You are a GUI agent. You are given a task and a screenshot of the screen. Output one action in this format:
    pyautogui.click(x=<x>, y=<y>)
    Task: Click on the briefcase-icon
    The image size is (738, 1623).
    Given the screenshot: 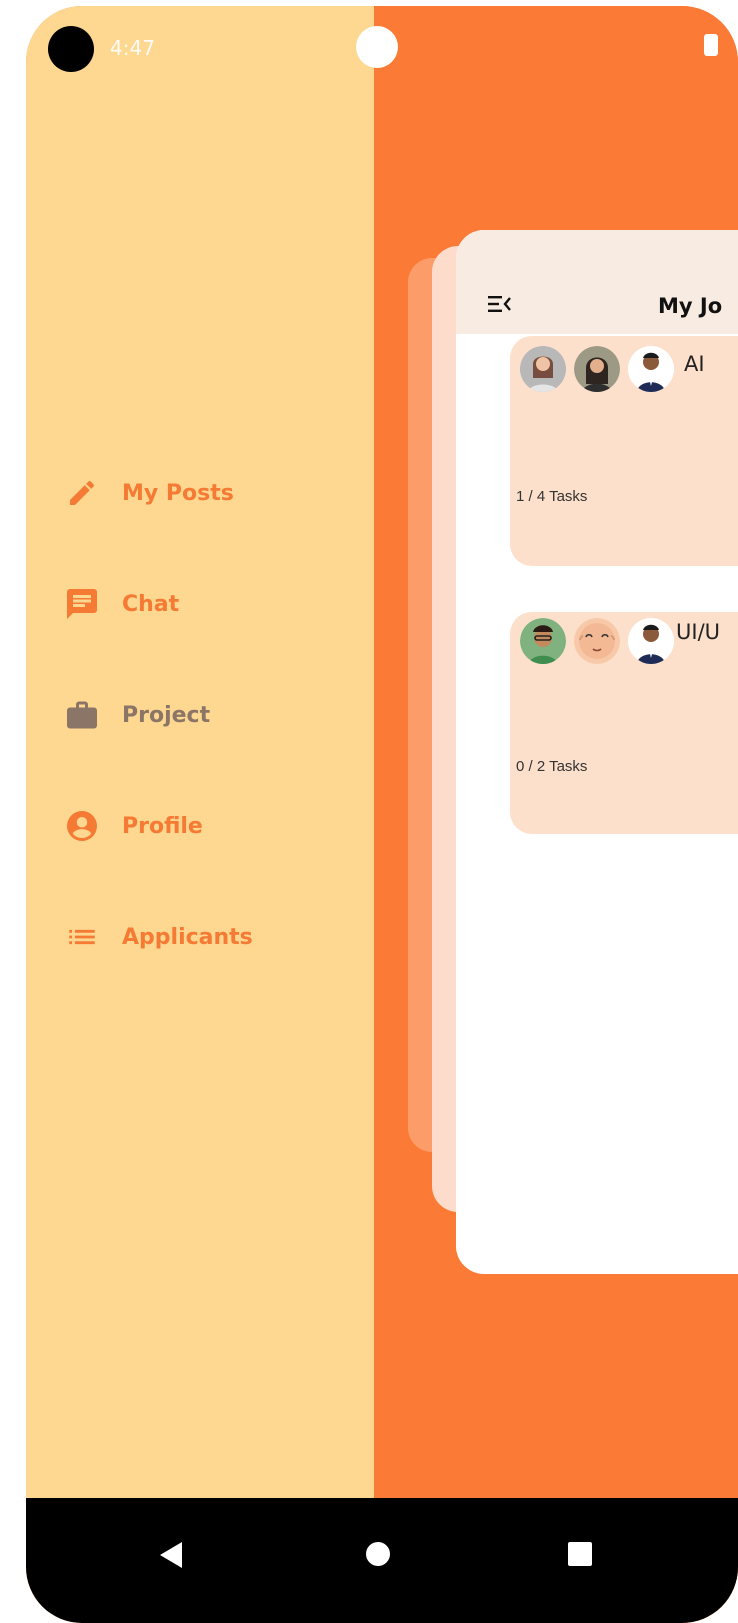 What is the action you would take?
    pyautogui.click(x=82, y=715)
    